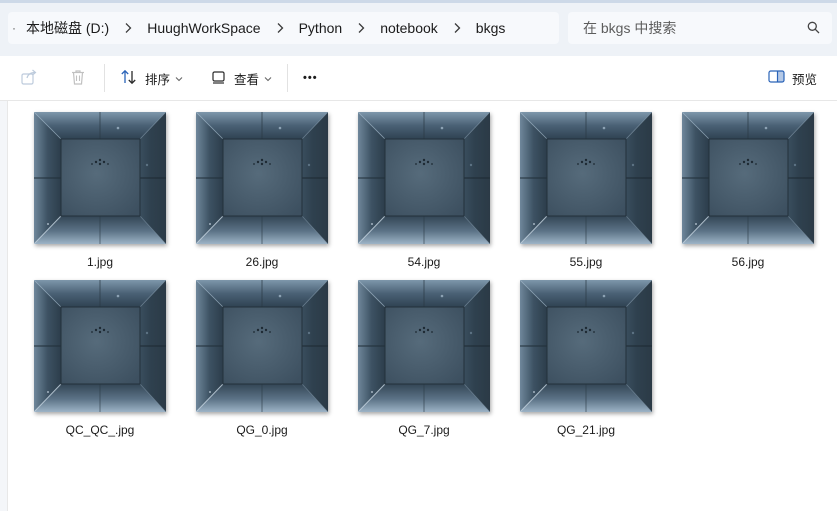  What do you see at coordinates (776, 78) in the screenshot?
I see `preview-pane-icon` at bounding box center [776, 78].